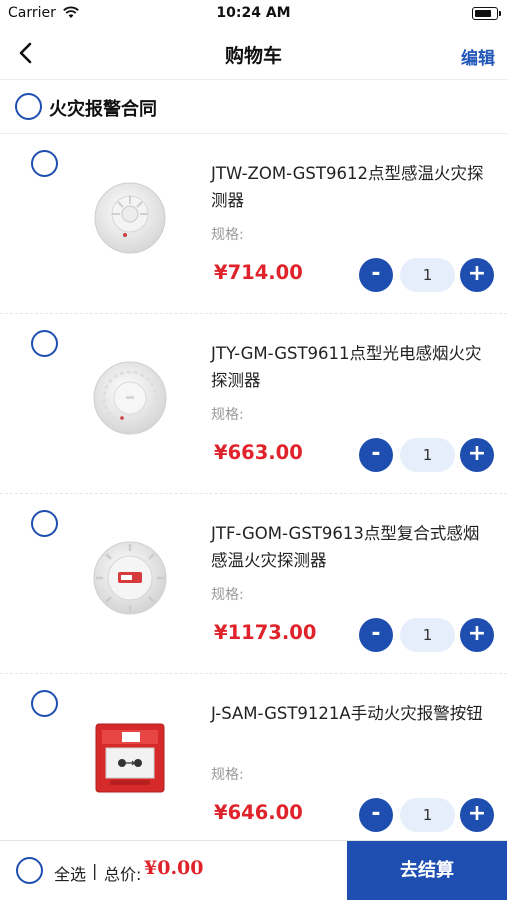 Image resolution: width=507 pixels, height=900 pixels. I want to click on status-time: 10:24 AM, so click(253, 13).